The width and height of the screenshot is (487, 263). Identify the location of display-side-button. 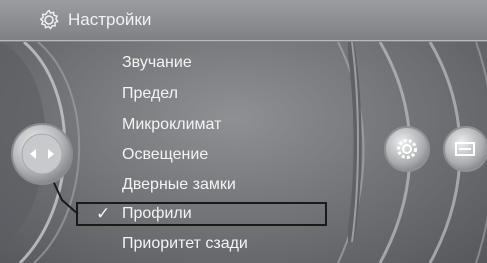
(464, 149).